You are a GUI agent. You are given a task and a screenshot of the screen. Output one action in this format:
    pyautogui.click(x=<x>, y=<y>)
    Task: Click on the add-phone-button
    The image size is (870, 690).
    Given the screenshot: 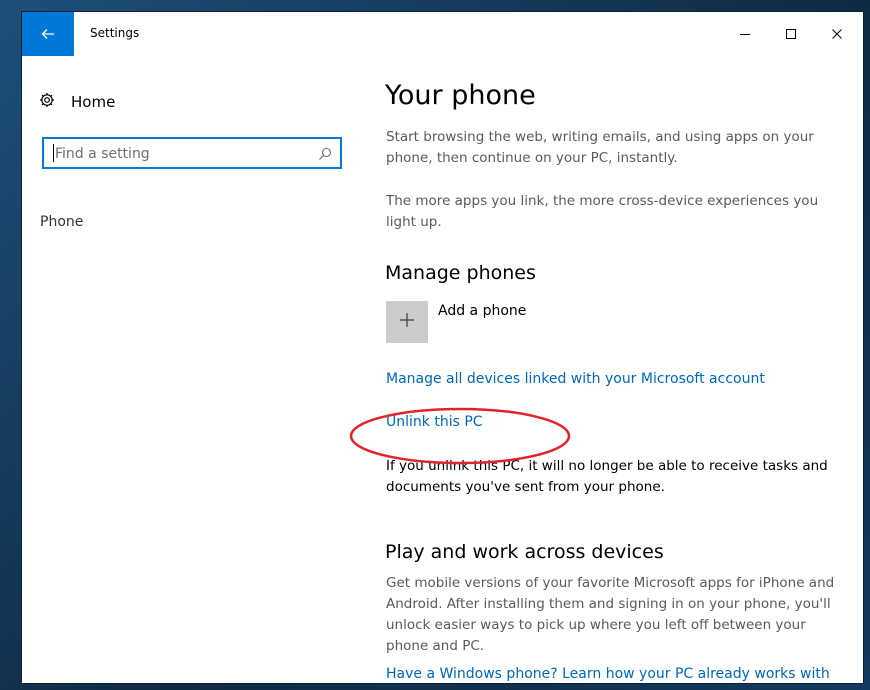 What is the action you would take?
    pyautogui.click(x=407, y=322)
    